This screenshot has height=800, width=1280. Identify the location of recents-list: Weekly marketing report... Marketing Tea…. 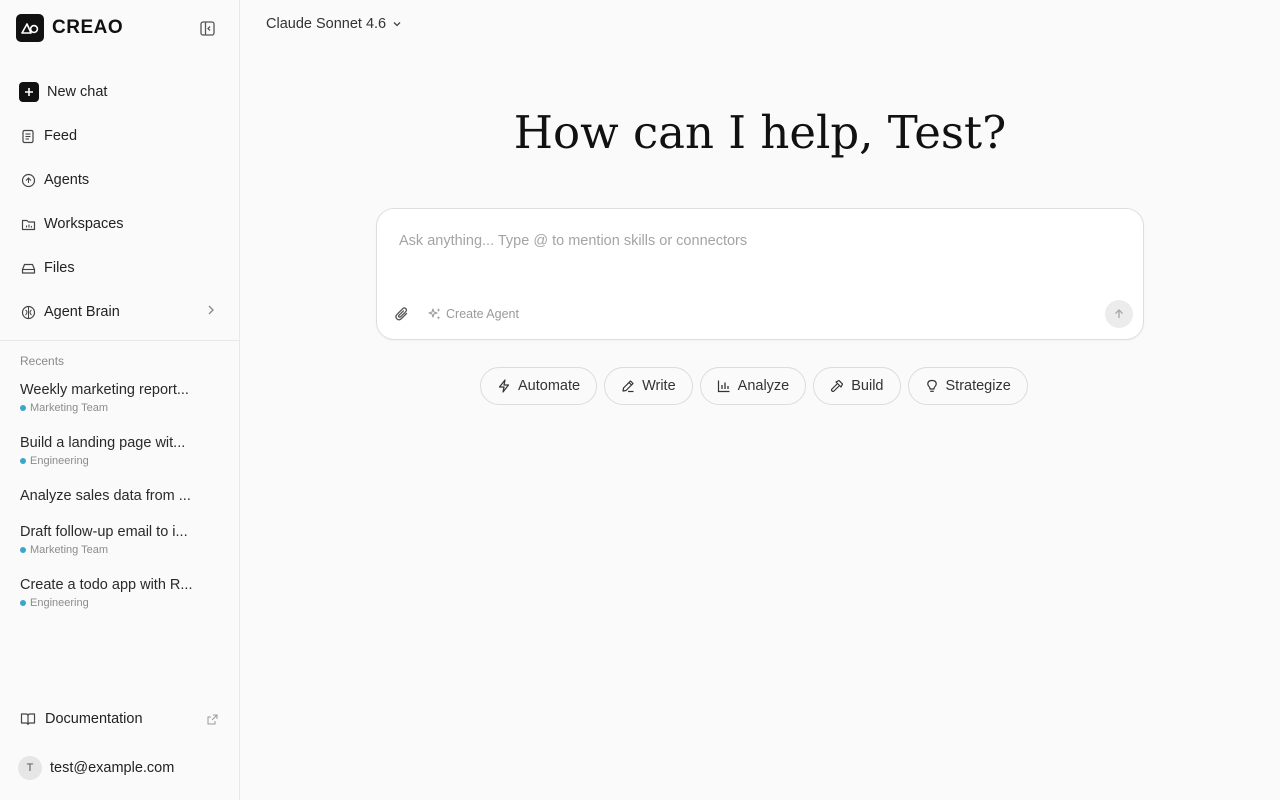
(120, 504).